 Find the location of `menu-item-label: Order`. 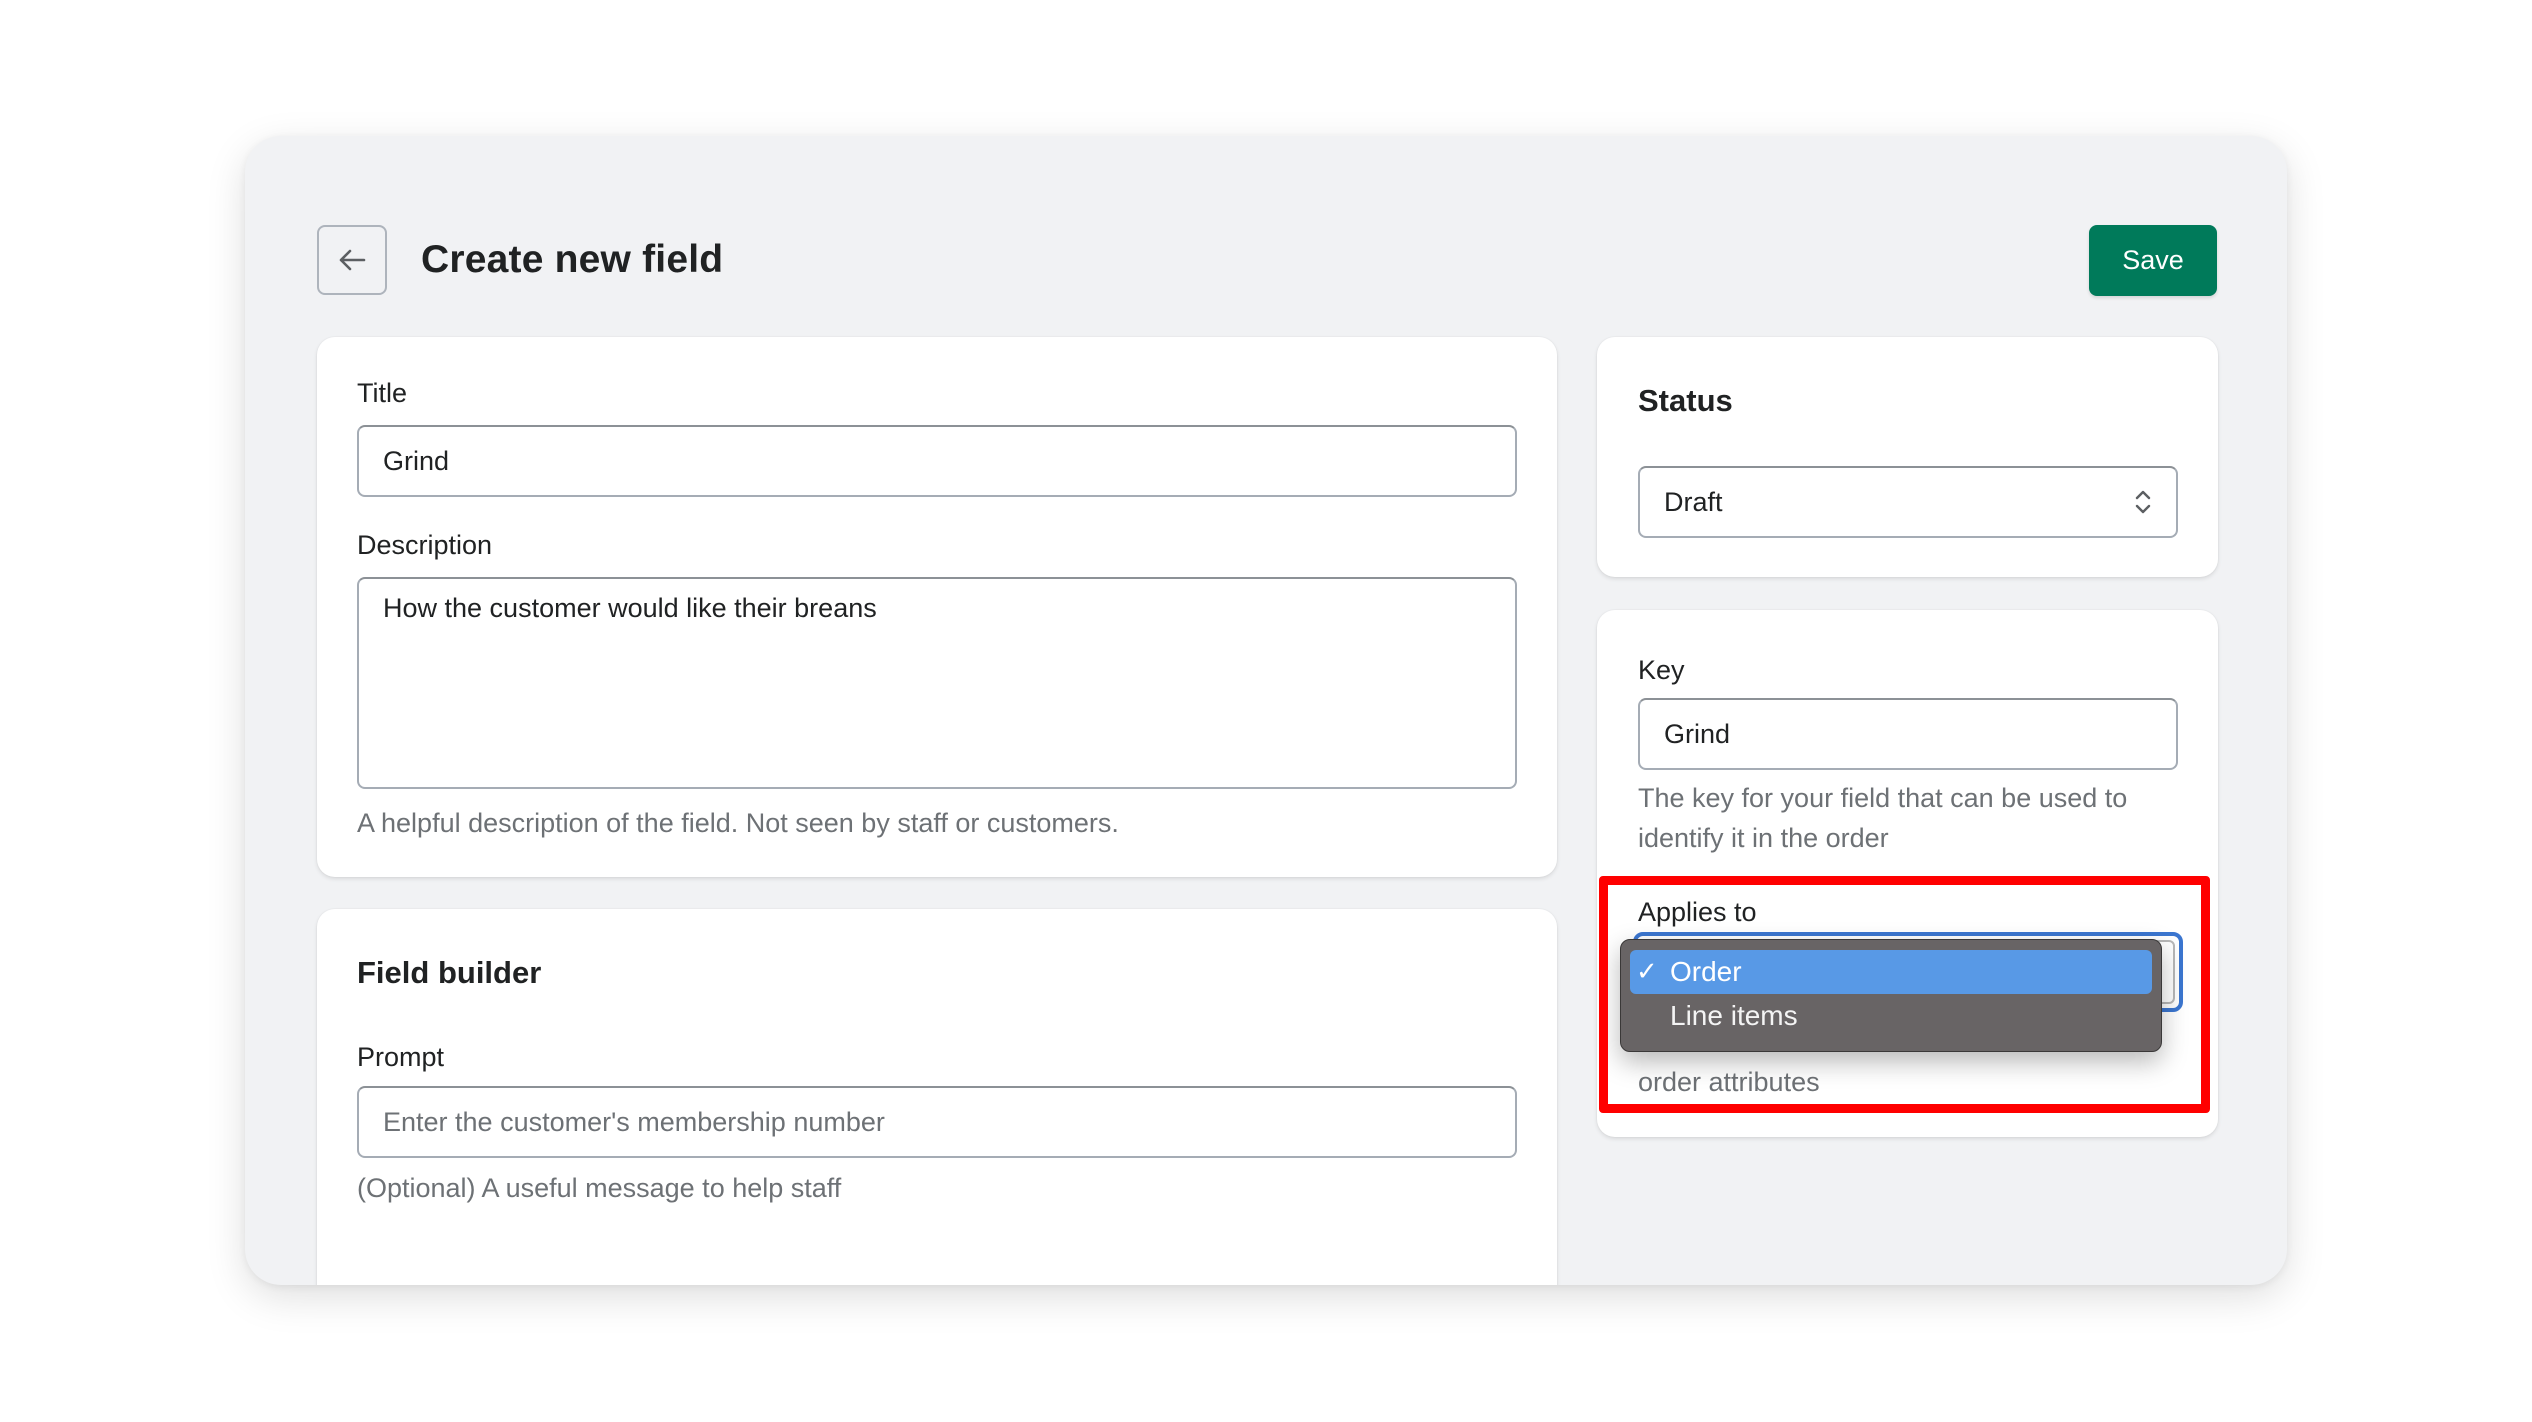

menu-item-label: Order is located at coordinates (1706, 971).